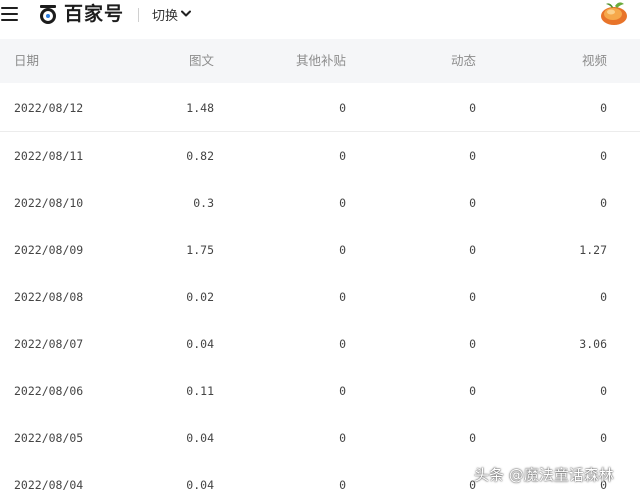 This screenshot has width=640, height=497. What do you see at coordinates (200, 156) in the screenshot?
I see `cell-article: 0.82` at bounding box center [200, 156].